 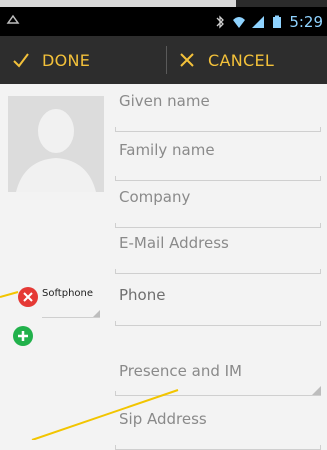 I want to click on annotation-line-bottom, so click(x=105, y=414).